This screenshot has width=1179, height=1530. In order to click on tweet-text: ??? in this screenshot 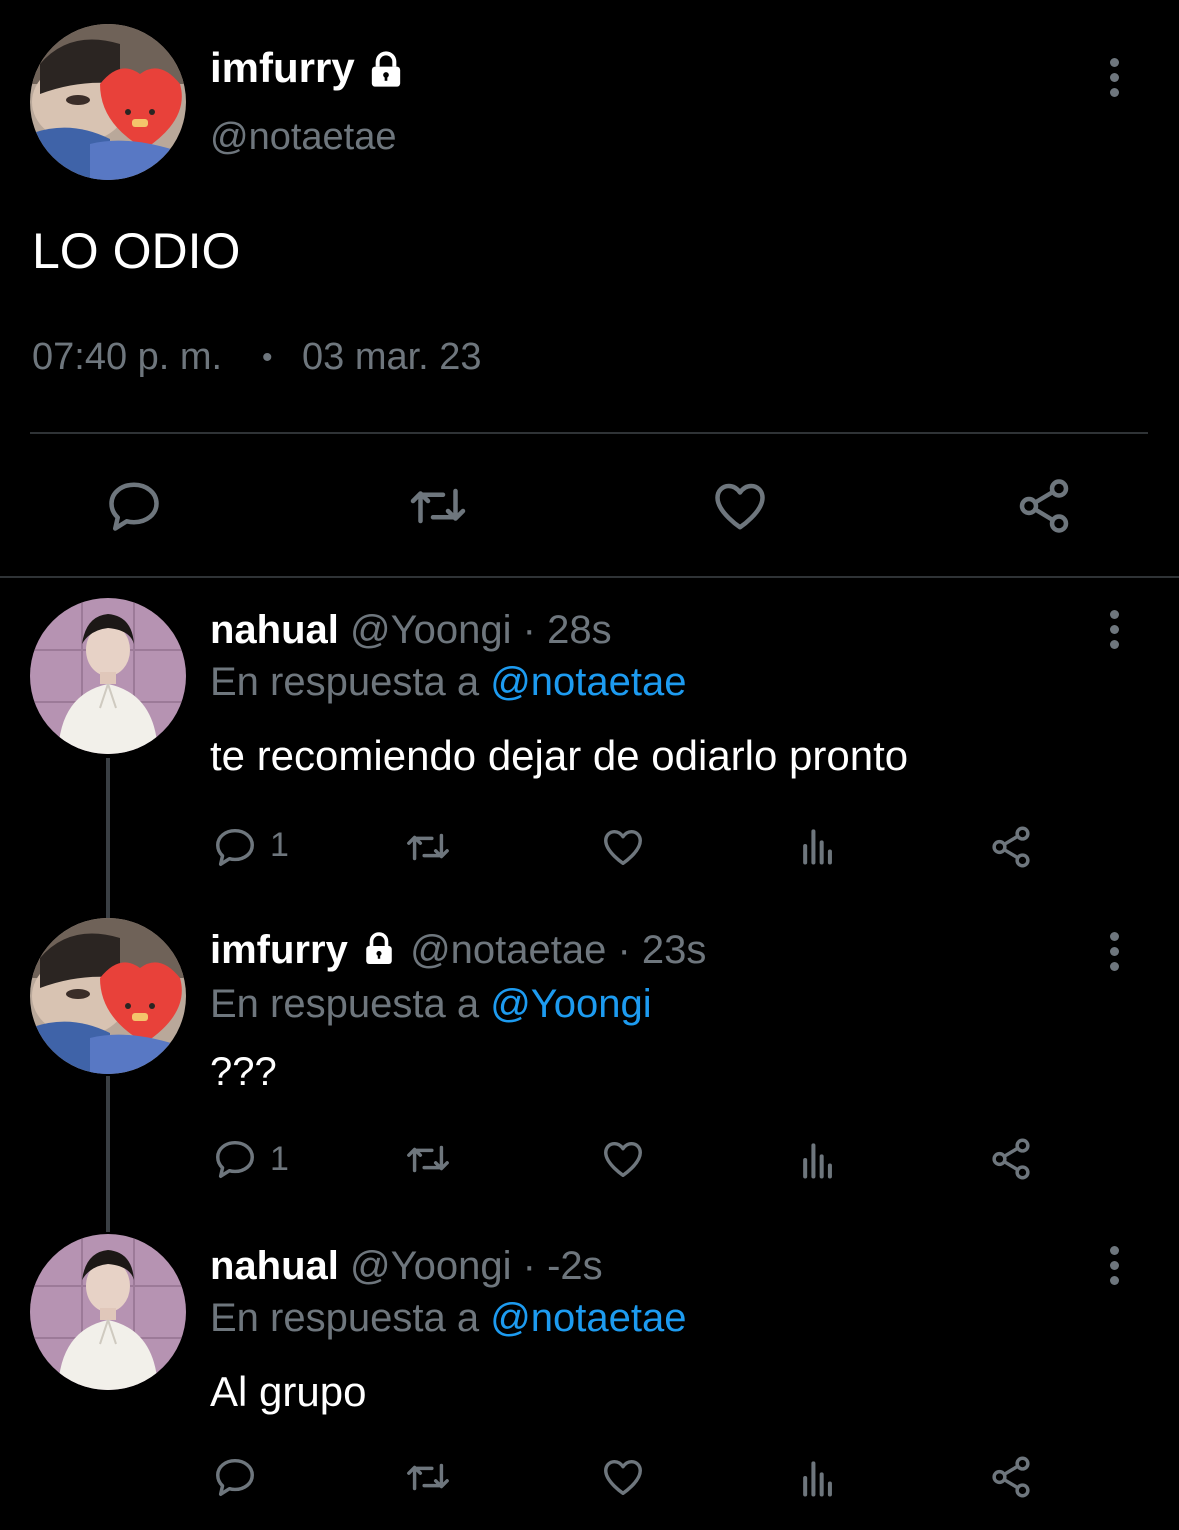, I will do `click(243, 1072)`.